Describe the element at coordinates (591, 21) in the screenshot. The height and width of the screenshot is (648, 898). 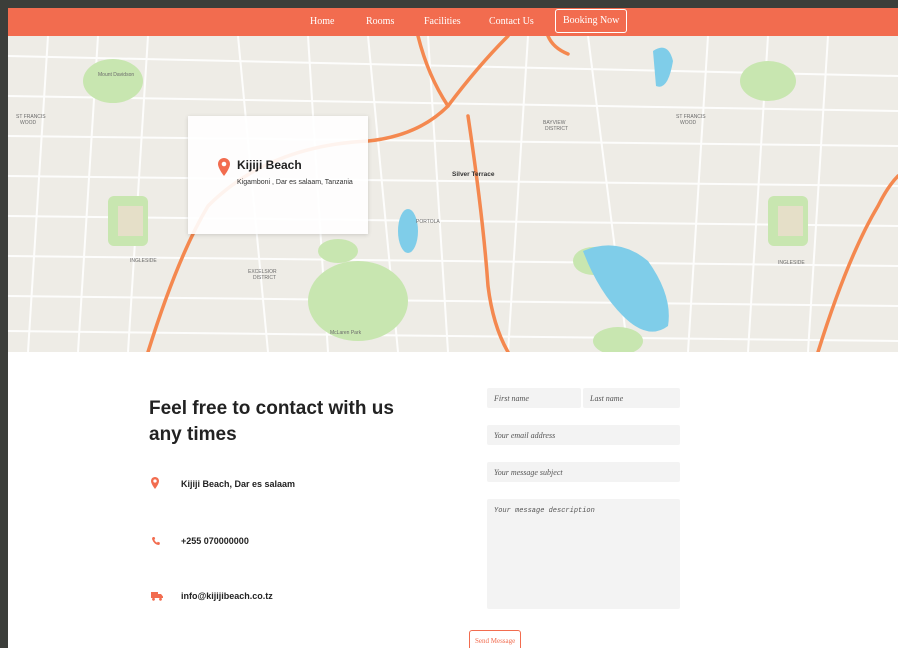
I see `booking-now-button: Booking Now` at that location.